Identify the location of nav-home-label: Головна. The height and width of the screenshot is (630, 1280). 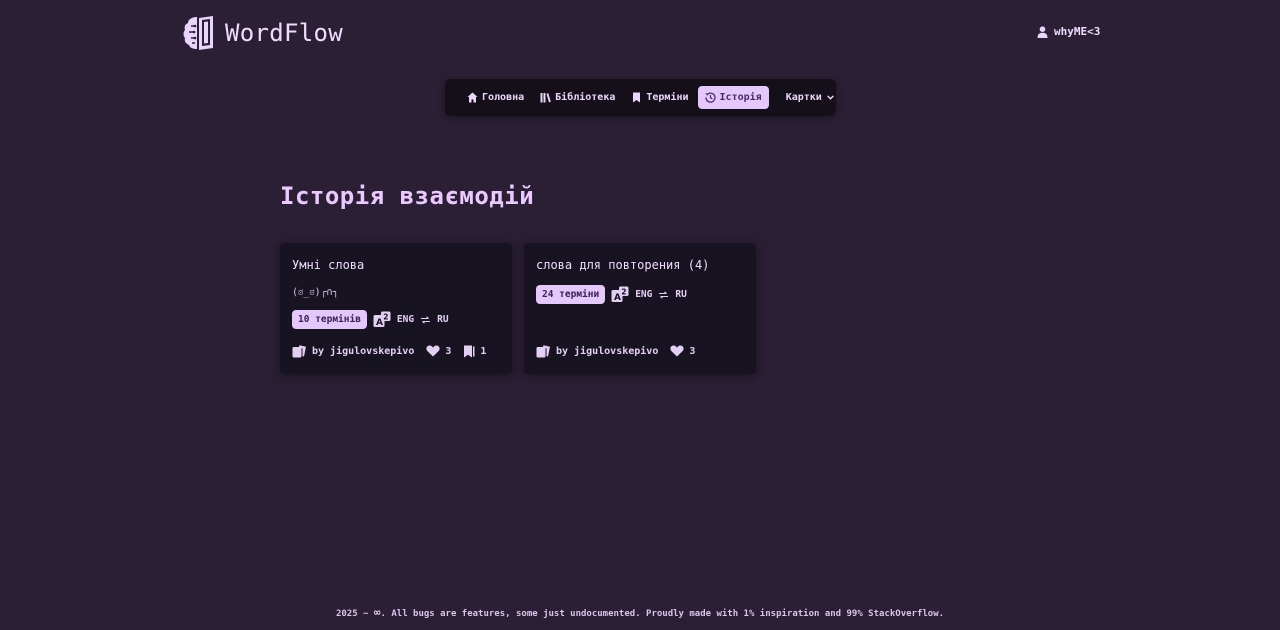
(503, 97).